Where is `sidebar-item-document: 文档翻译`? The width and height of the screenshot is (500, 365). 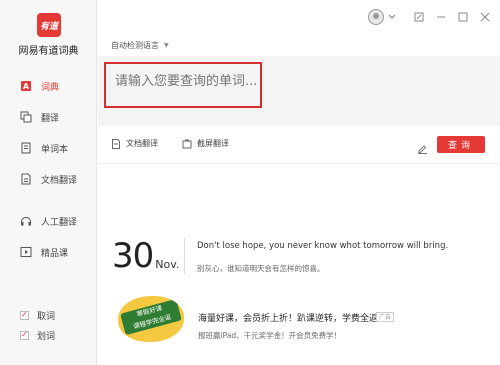
sidebar-item-document: 文档翻译 is located at coordinates (48, 179).